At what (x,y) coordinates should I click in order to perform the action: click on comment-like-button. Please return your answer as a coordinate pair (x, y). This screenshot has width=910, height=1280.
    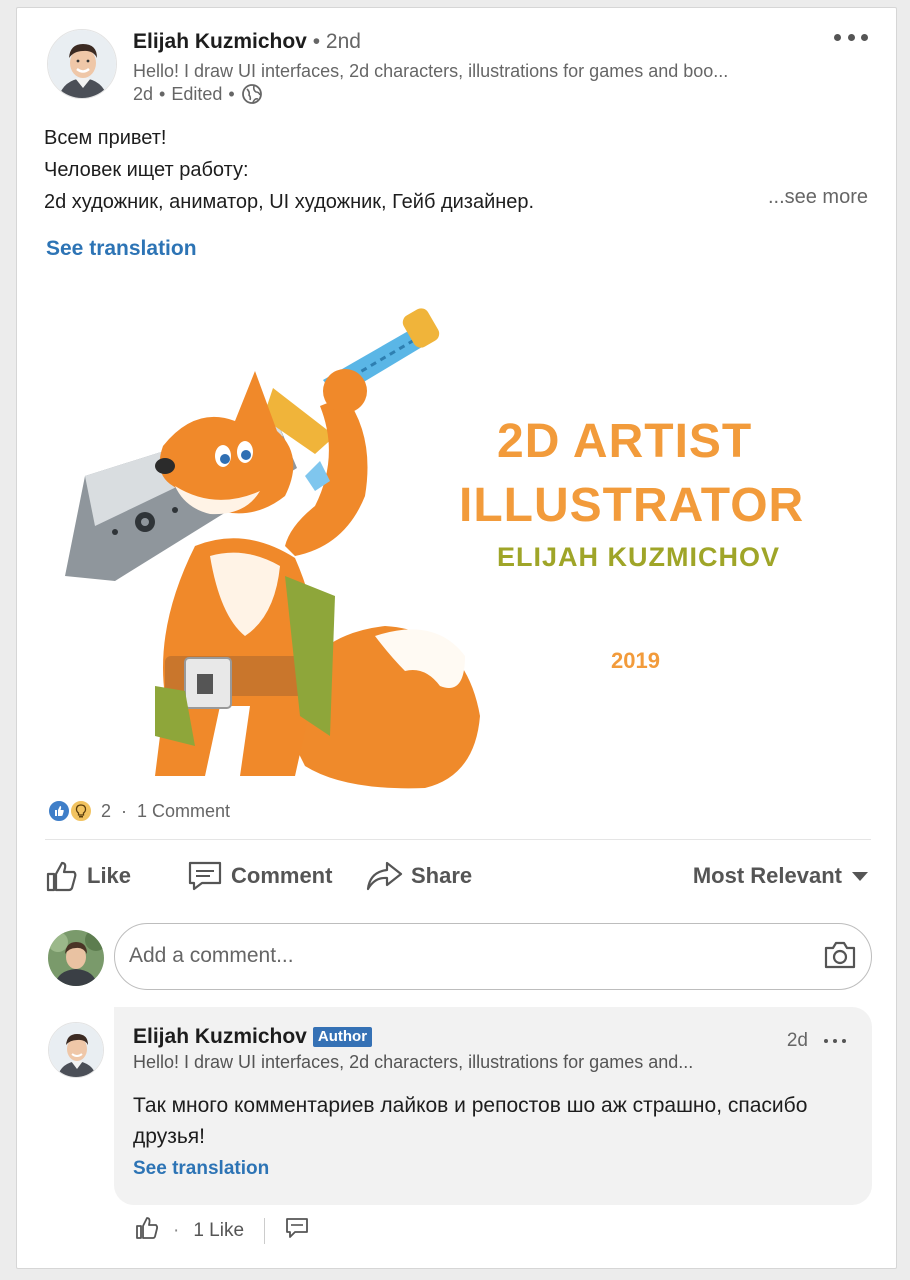
    Looking at the image, I should click on (147, 1231).